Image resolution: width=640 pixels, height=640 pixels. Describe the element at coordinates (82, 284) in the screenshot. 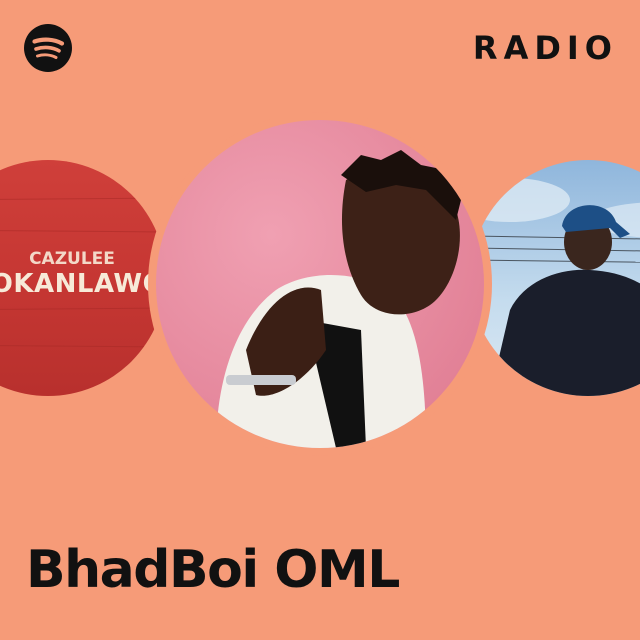

I see `album-art-left-text-main: OKANLAWO` at that location.